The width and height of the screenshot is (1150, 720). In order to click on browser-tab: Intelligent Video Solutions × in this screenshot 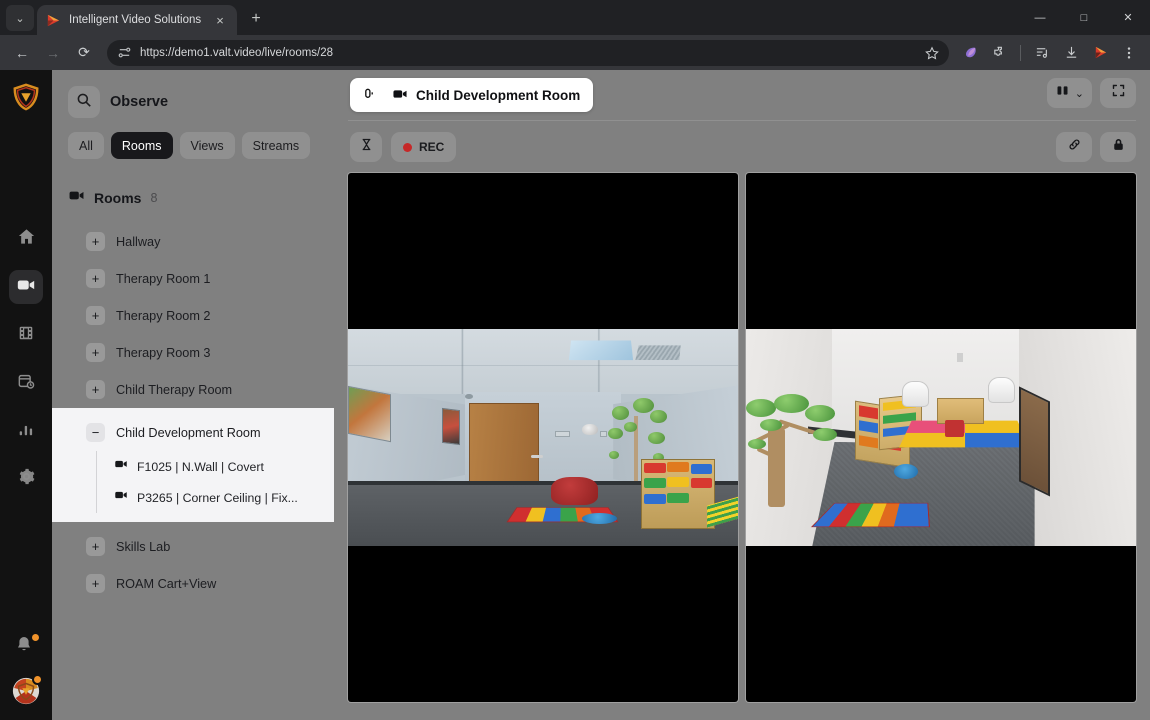, I will do `click(137, 20)`.